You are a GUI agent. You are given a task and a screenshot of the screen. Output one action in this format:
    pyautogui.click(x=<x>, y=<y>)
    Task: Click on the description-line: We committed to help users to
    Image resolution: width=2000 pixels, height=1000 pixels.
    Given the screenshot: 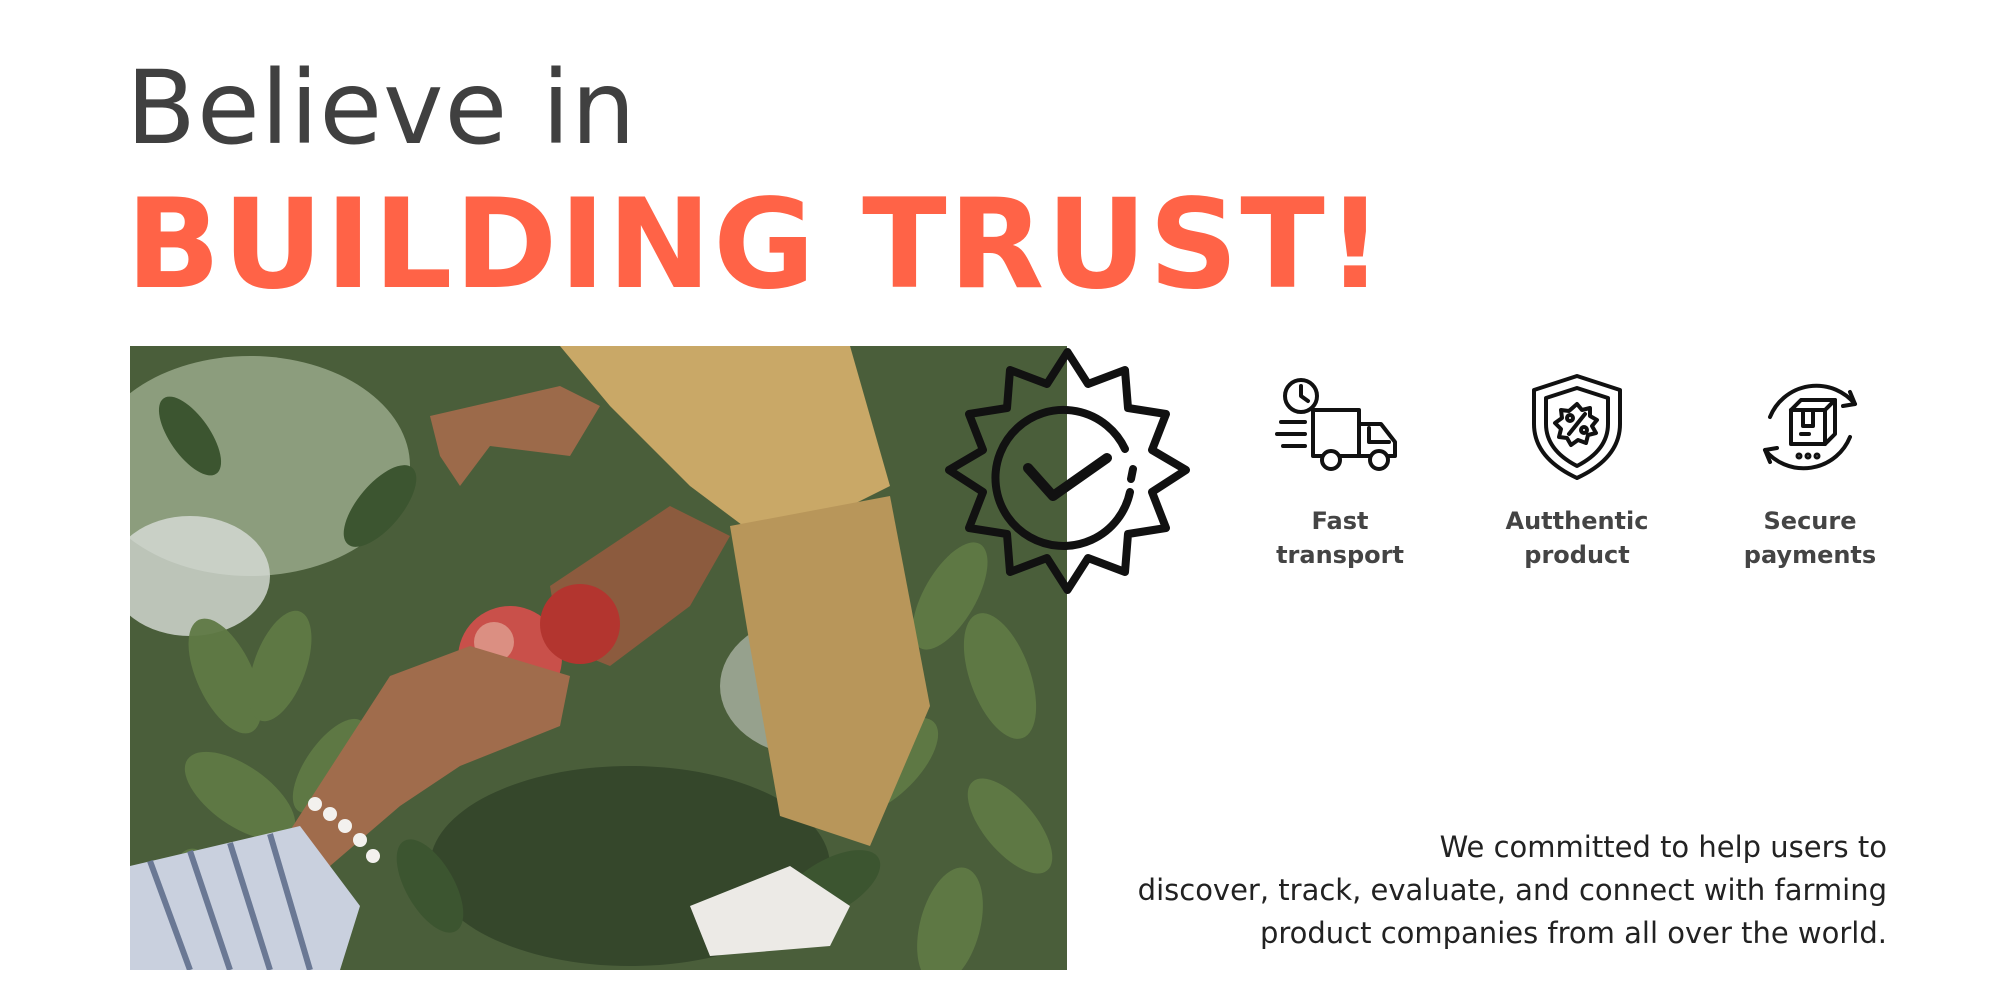 What is the action you would take?
    pyautogui.click(x=1663, y=847)
    